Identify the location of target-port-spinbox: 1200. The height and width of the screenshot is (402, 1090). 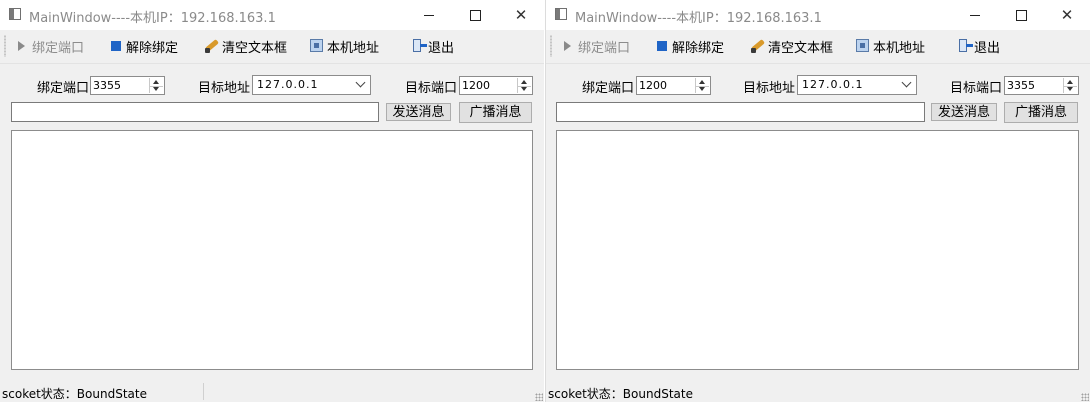
(496, 85).